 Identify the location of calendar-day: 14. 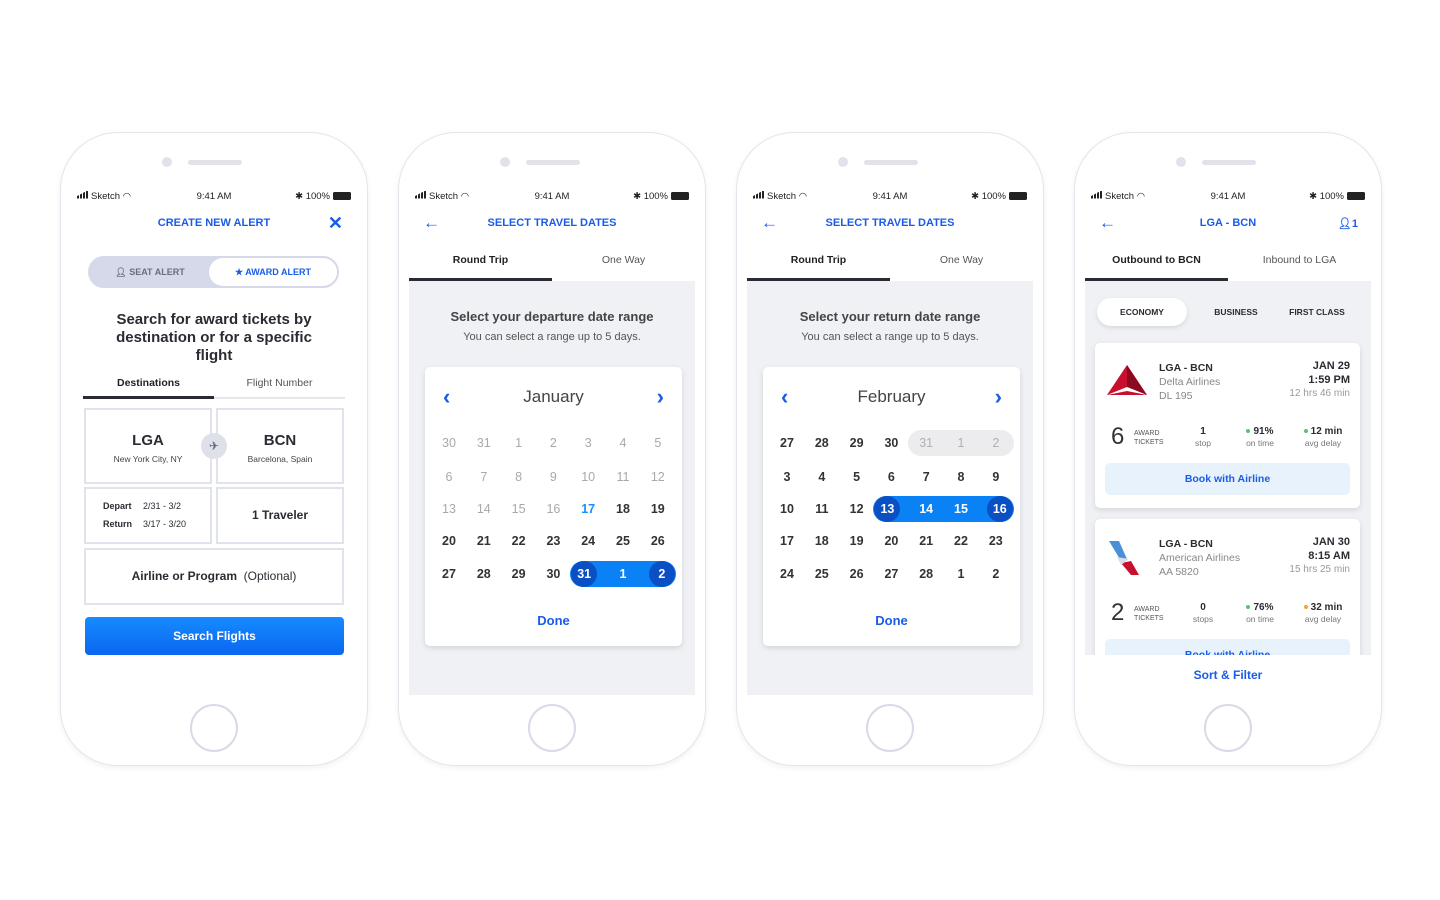
(926, 509).